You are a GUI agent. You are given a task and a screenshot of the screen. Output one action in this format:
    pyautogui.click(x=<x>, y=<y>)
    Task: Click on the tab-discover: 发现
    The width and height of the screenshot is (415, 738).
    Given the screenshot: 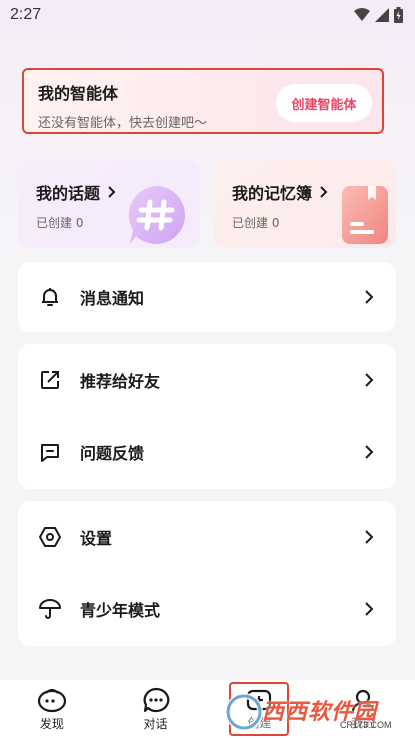 What is the action you would take?
    pyautogui.click(x=52, y=709)
    